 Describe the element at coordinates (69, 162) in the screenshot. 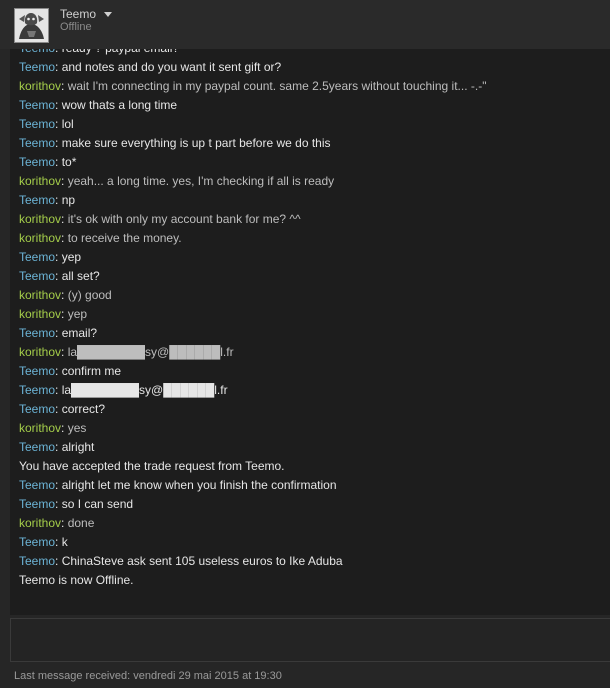

I see `message-text: to*` at that location.